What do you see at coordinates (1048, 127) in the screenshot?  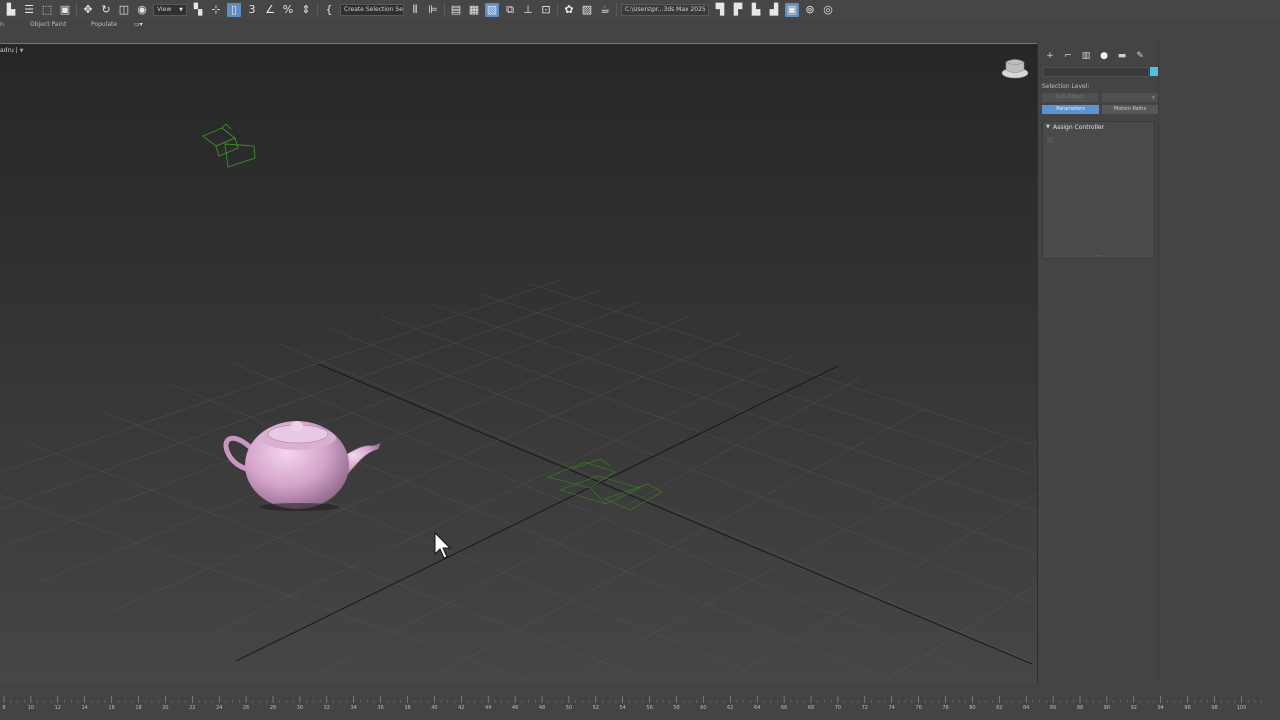 I see `rollout-collapse-icon: ▼` at bounding box center [1048, 127].